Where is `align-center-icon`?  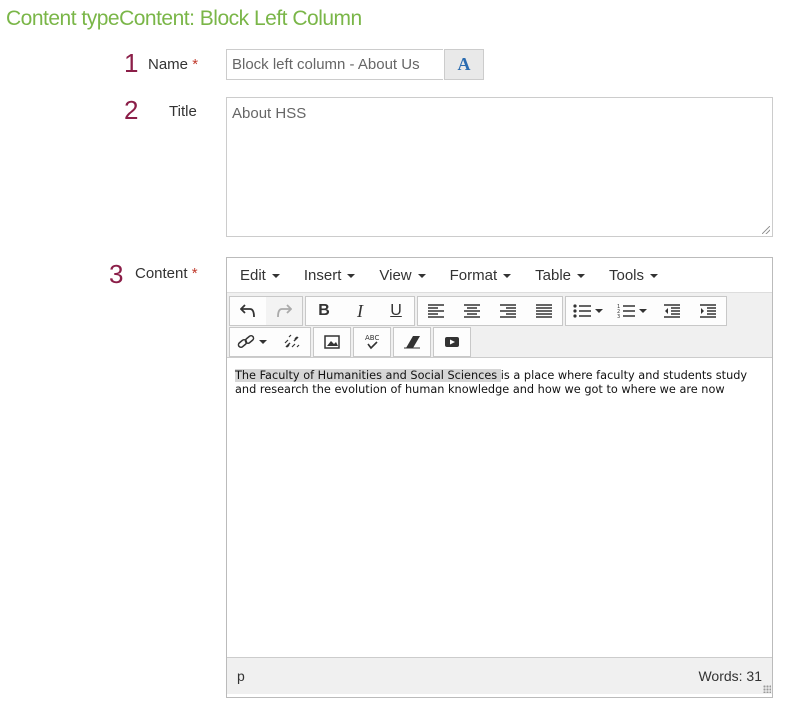 align-center-icon is located at coordinates (472, 311).